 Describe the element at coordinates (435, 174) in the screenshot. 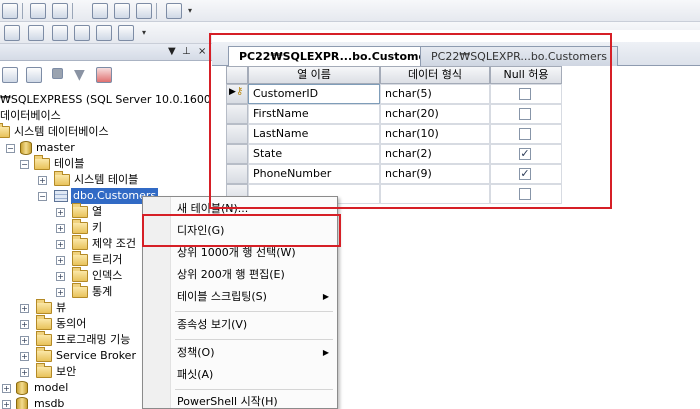

I see `data-type-cell: nchar(9)` at that location.